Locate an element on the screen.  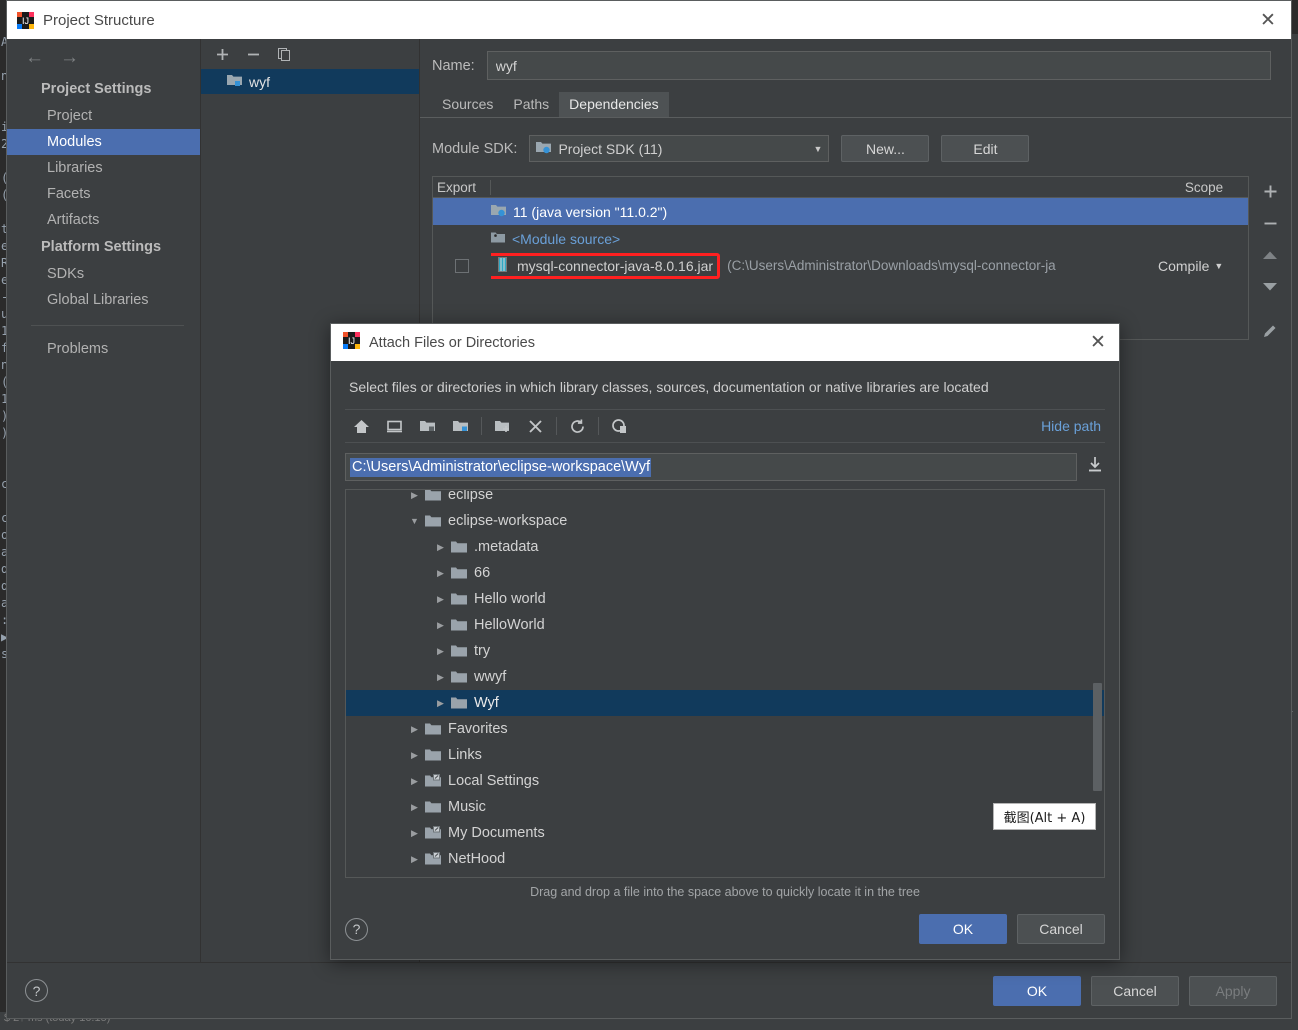
file-chooser-toolbar: Hide path is located at coordinates (725, 426).